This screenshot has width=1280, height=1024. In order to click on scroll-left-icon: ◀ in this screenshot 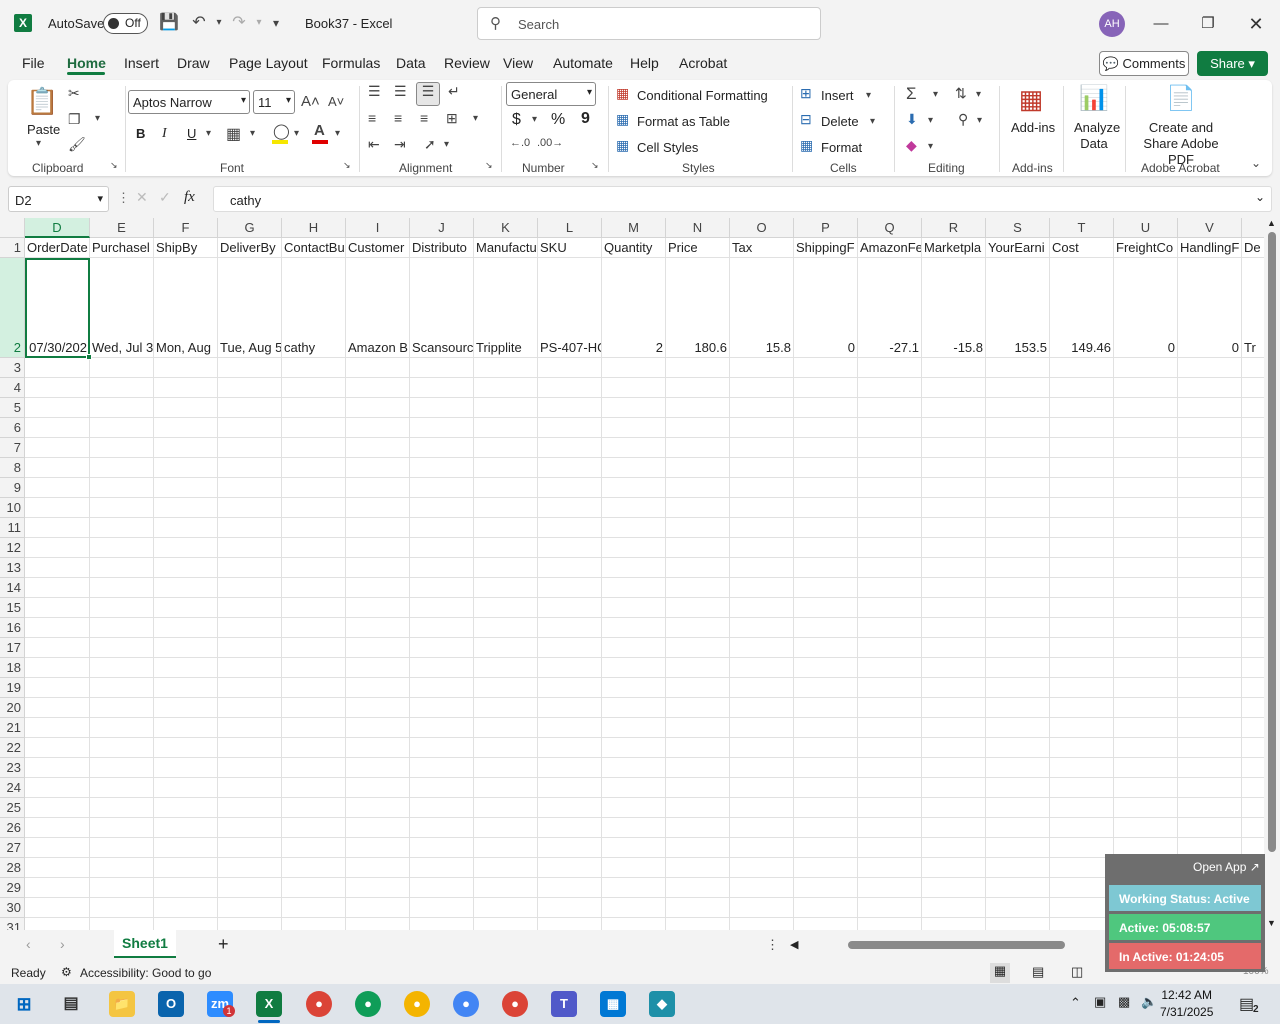, I will do `click(794, 944)`.